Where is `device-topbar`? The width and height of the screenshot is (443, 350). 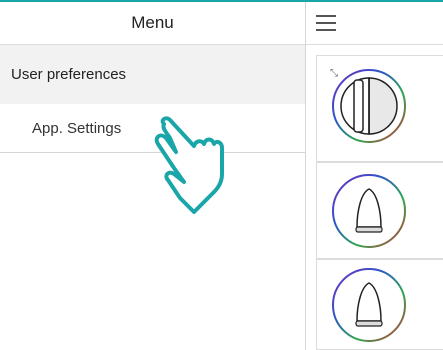
device-topbar is located at coordinates (374, 23).